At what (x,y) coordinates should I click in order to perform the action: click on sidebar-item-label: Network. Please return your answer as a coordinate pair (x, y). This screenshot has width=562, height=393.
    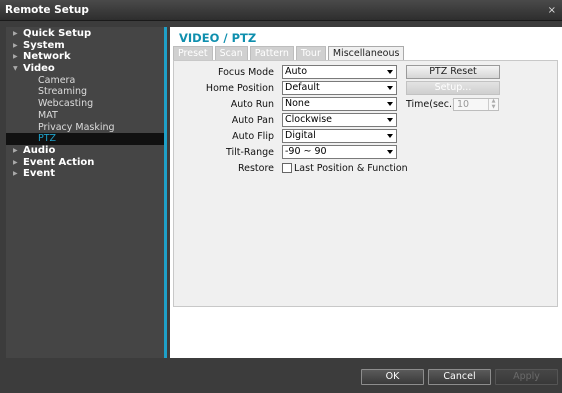
    Looking at the image, I should click on (47, 57).